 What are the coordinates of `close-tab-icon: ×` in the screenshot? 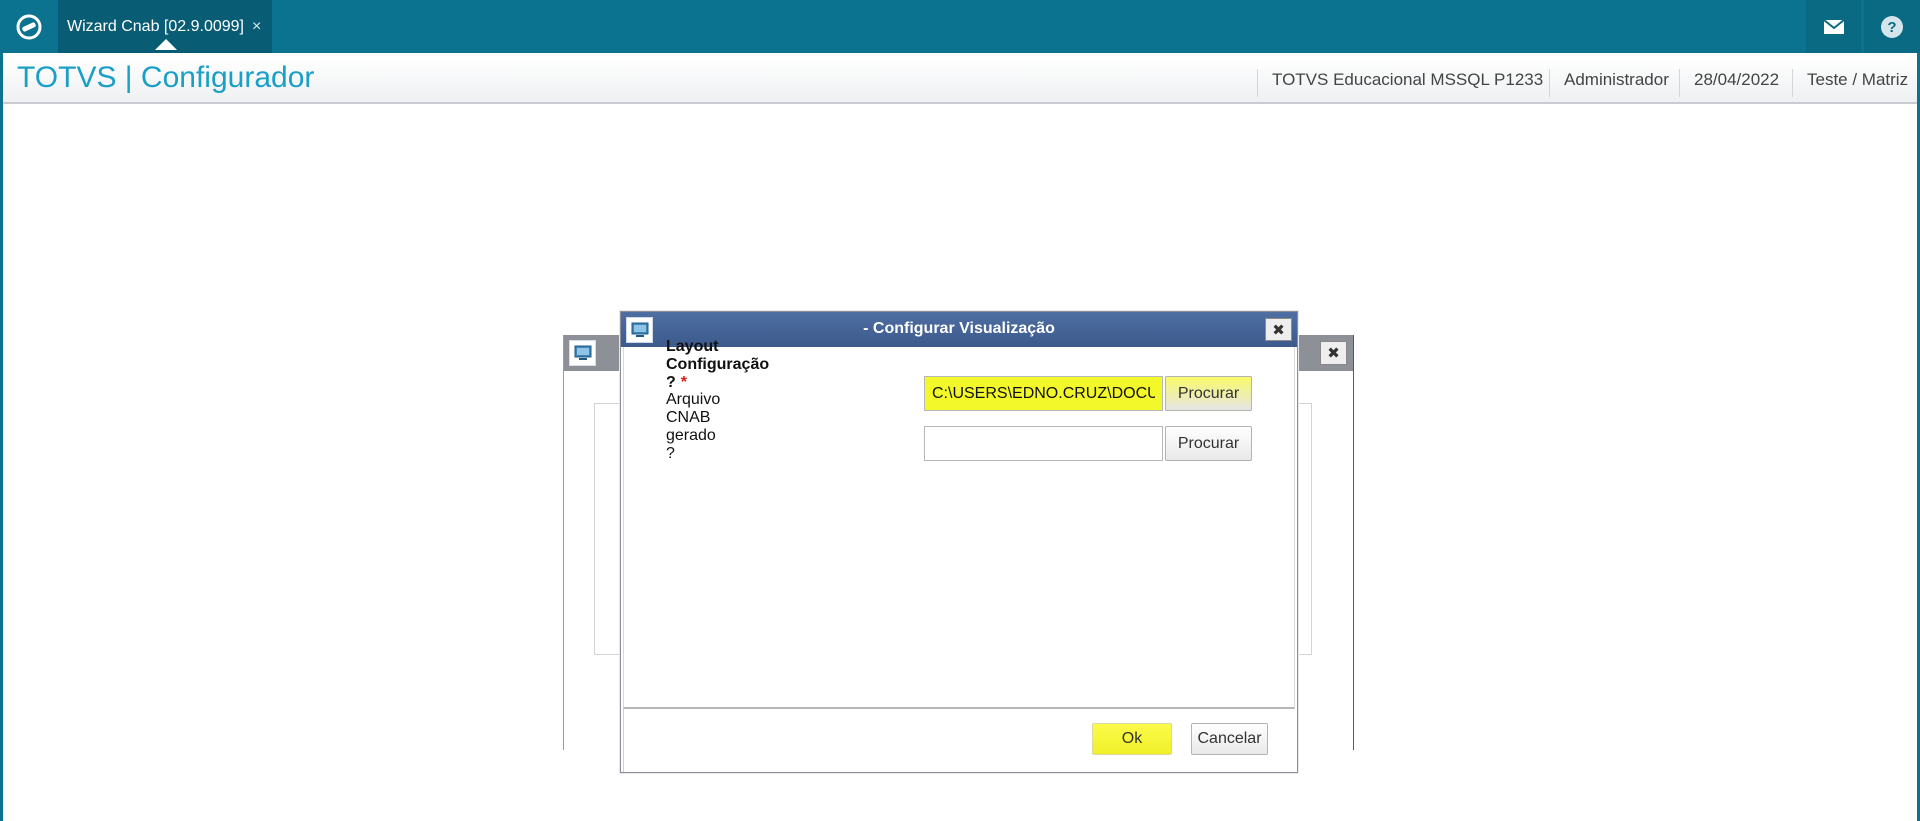 It's located at (256, 27).